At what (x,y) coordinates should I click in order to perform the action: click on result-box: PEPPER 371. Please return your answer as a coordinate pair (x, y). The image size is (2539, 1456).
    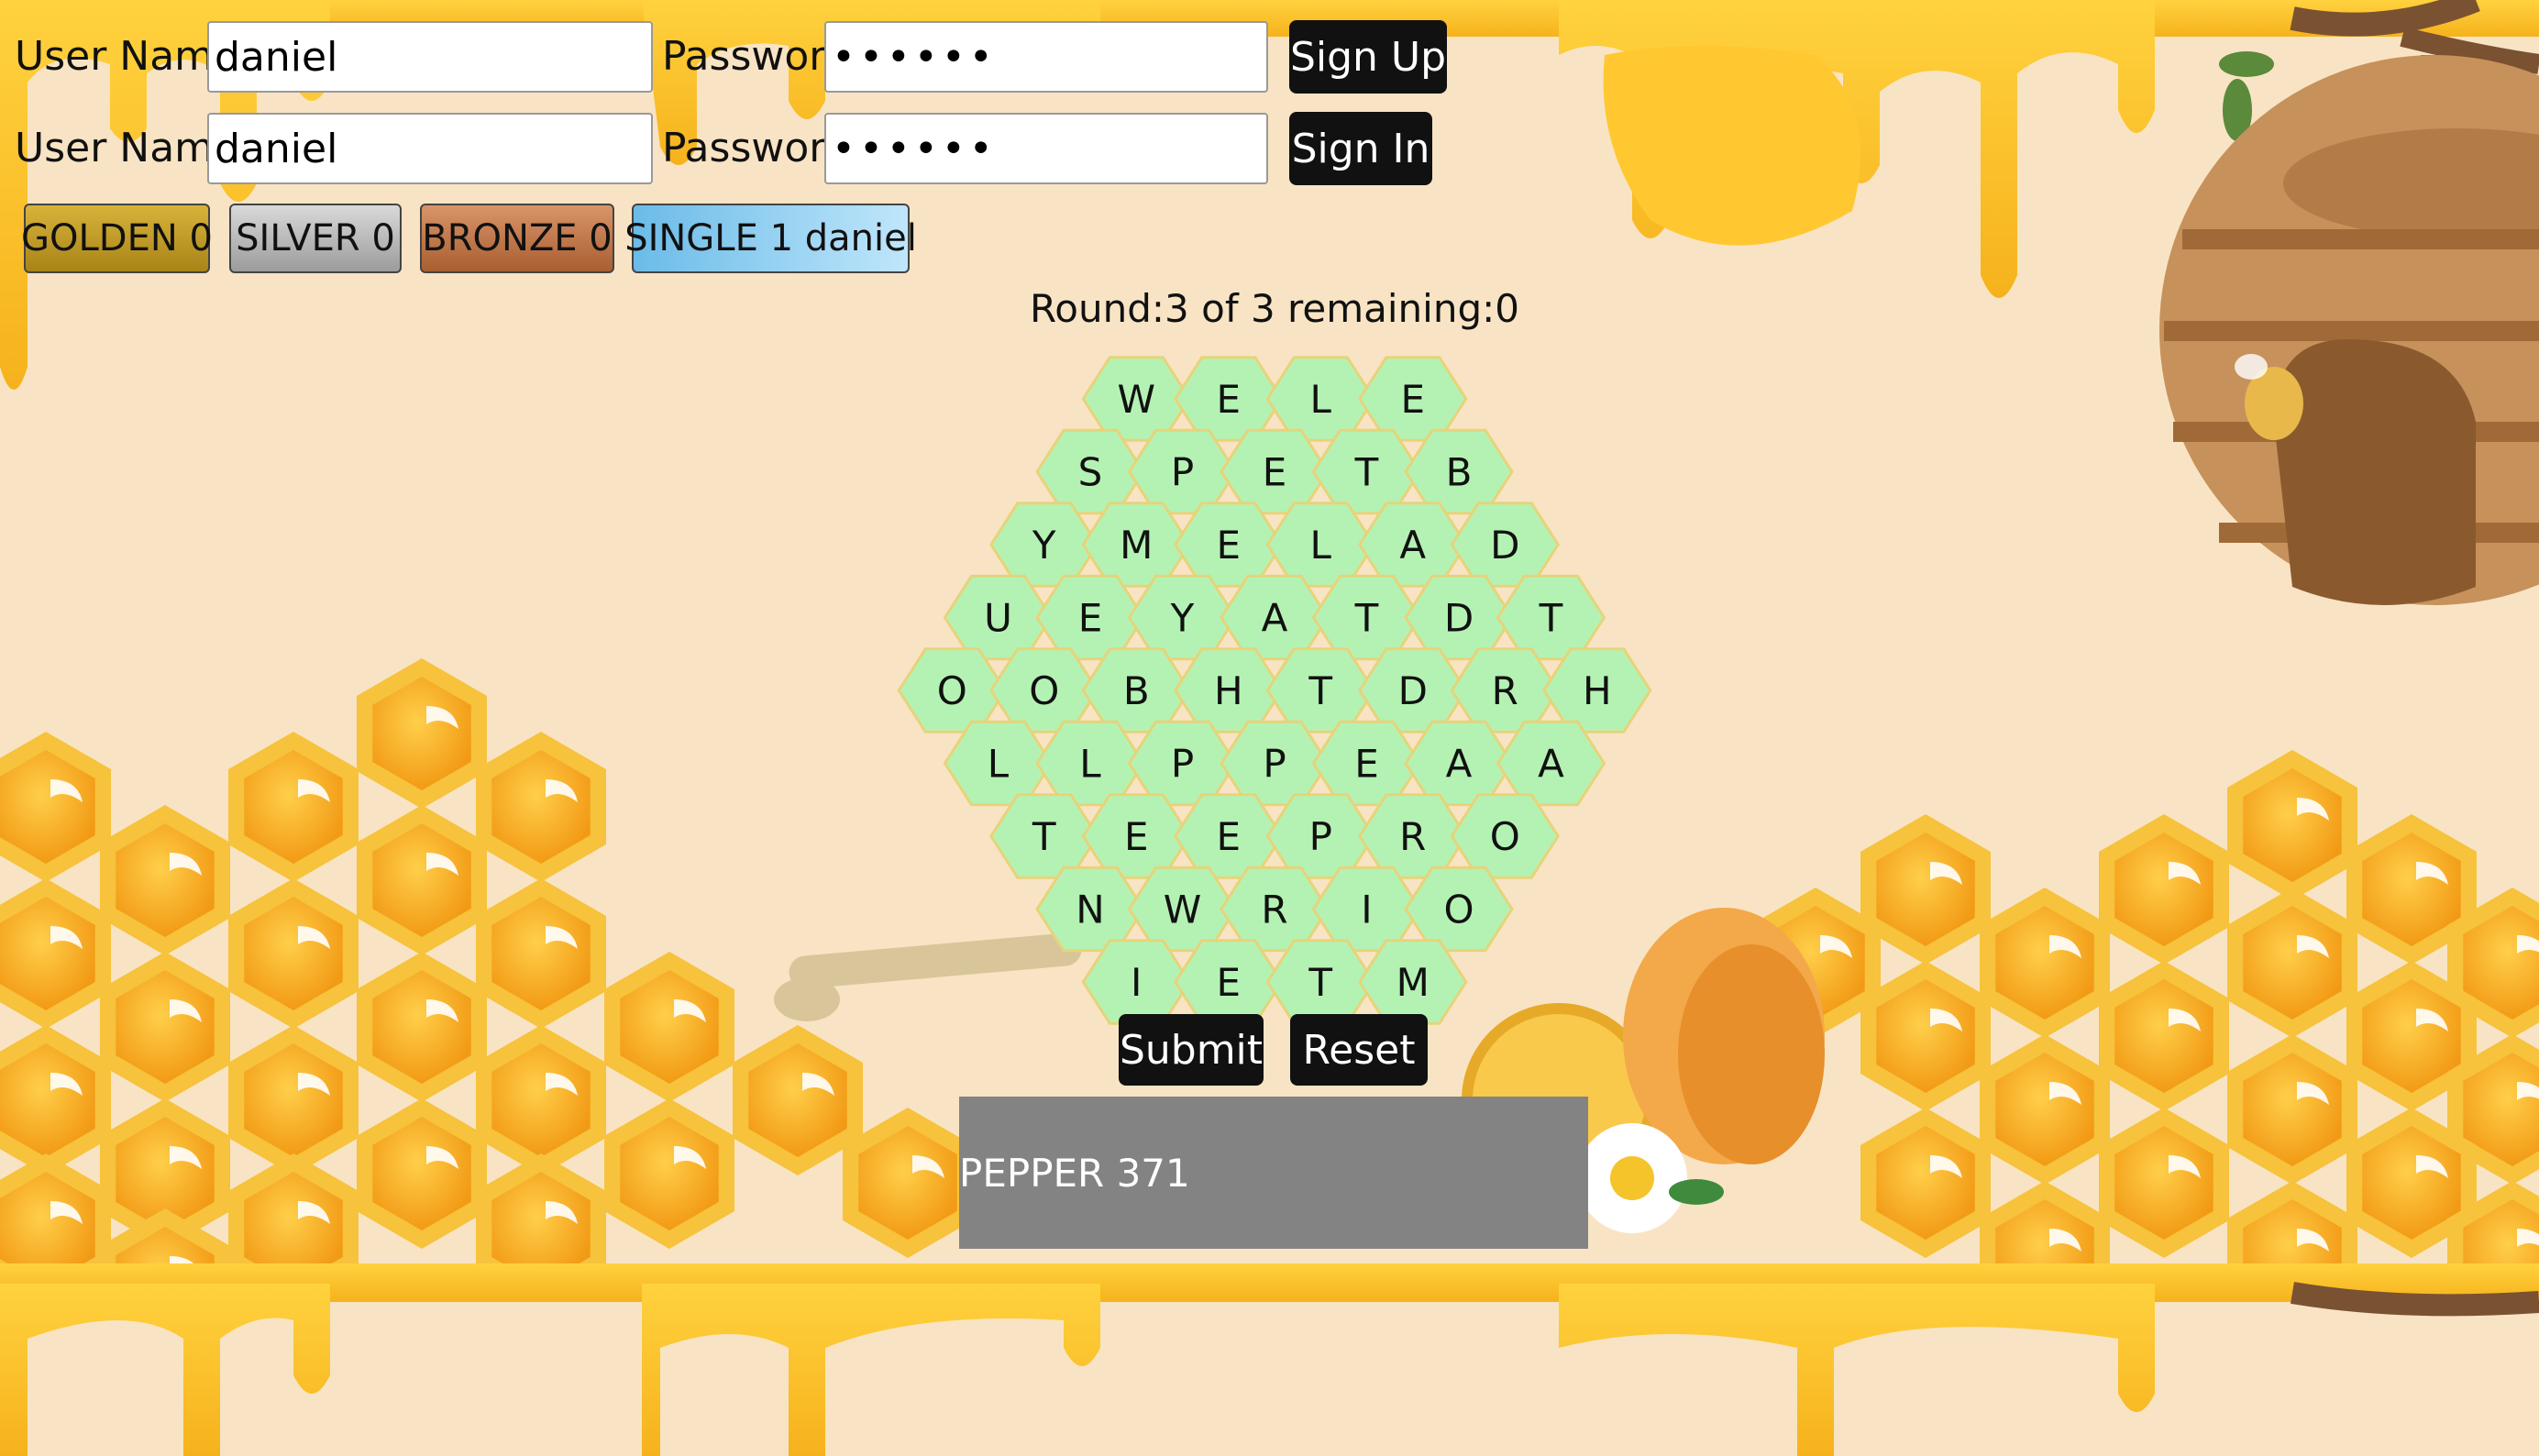
    Looking at the image, I should click on (1273, 1173).